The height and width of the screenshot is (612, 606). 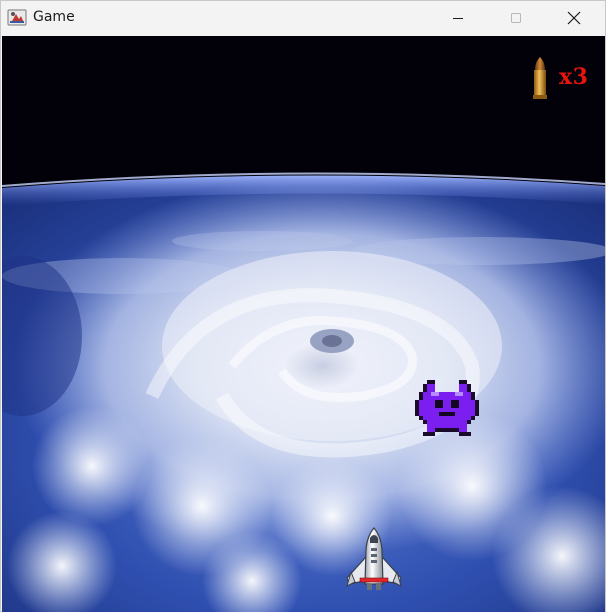 I want to click on minimize-icon, so click(x=458, y=18).